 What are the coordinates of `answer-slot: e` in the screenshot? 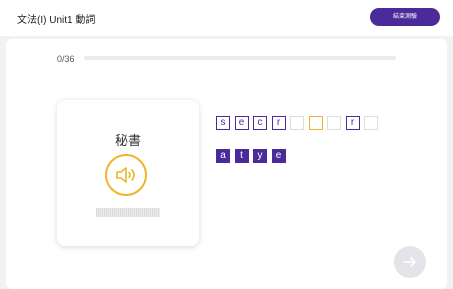 It's located at (241, 123).